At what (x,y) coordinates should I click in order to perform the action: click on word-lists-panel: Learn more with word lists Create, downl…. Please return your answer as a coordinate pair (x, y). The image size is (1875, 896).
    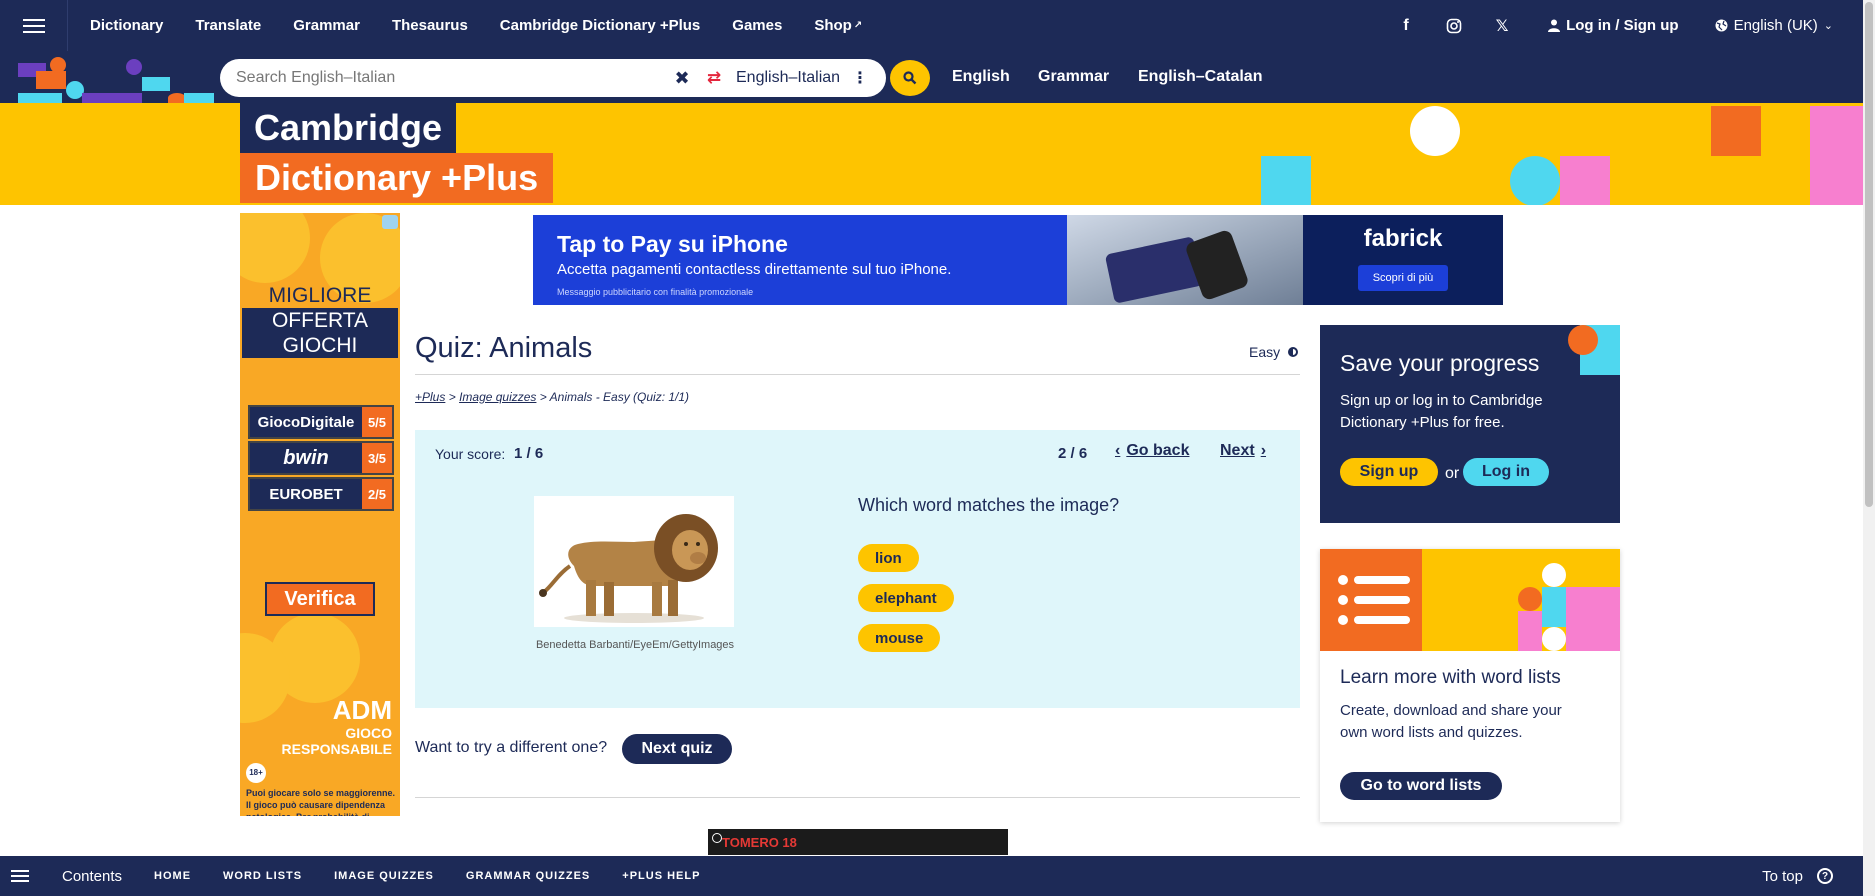
    Looking at the image, I should click on (1470, 685).